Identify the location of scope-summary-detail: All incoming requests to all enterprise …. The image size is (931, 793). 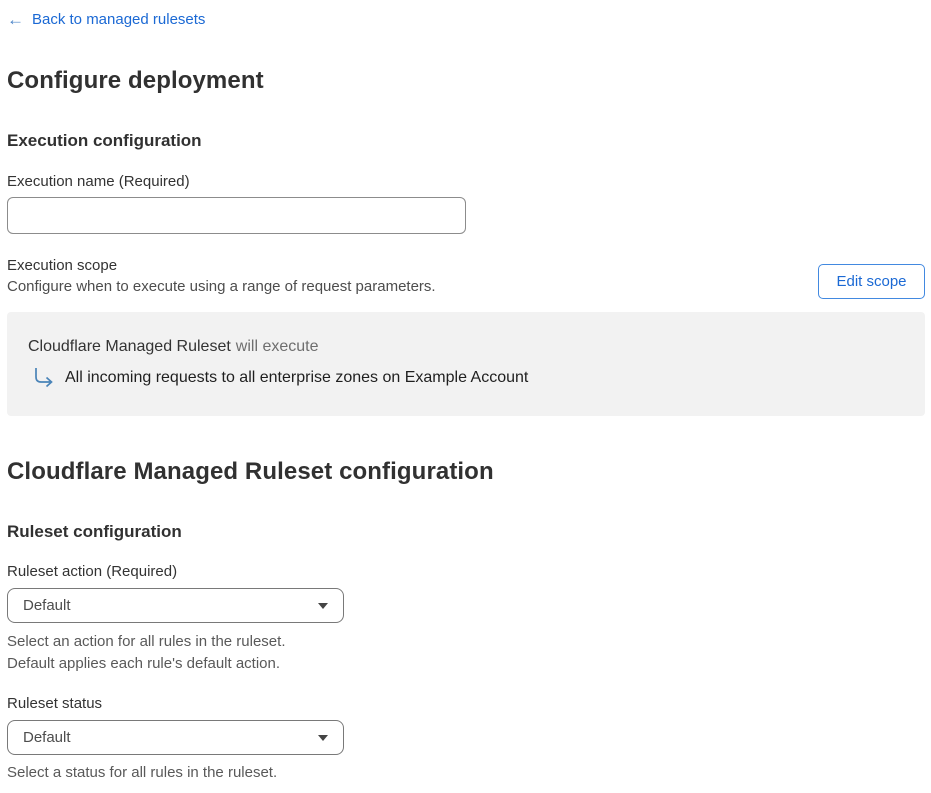
(297, 377).